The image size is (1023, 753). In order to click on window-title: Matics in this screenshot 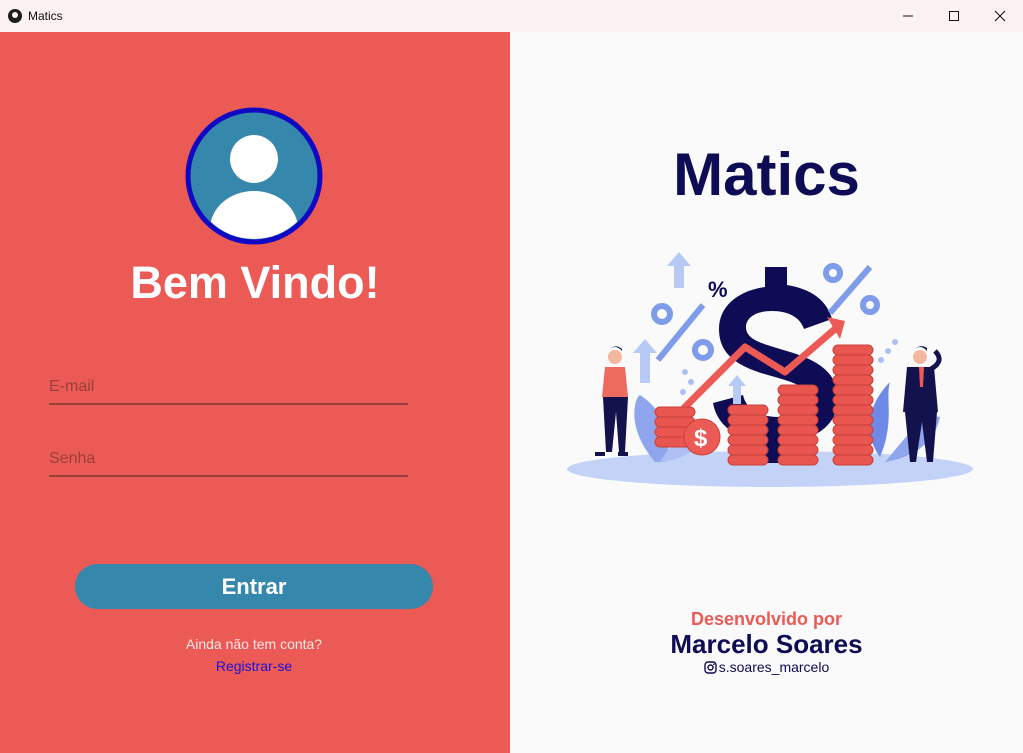, I will do `click(45, 16)`.